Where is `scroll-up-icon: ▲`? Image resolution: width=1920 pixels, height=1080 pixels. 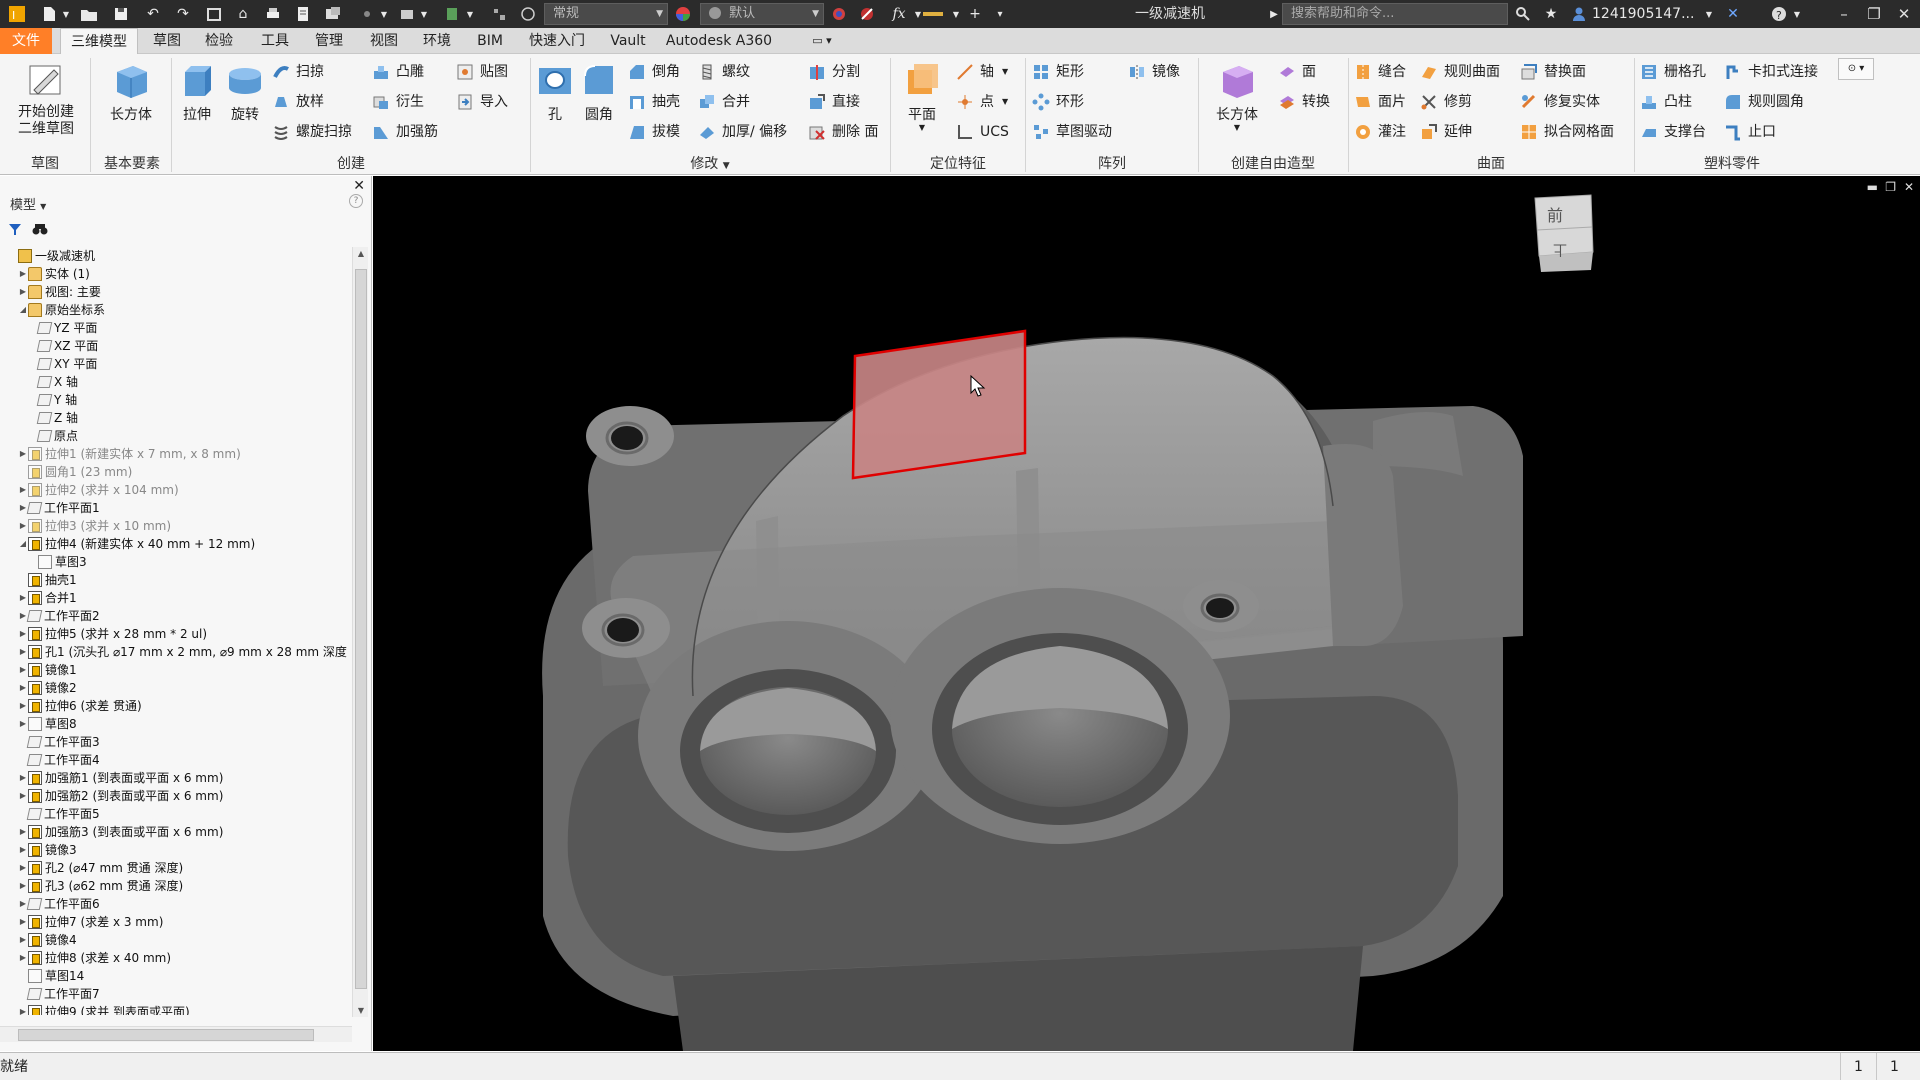
scroll-up-icon: ▲ is located at coordinates (361, 253).